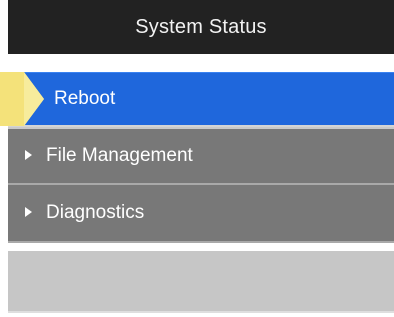  Describe the element at coordinates (22, 99) in the screenshot. I see `callout-arrow-icon` at that location.